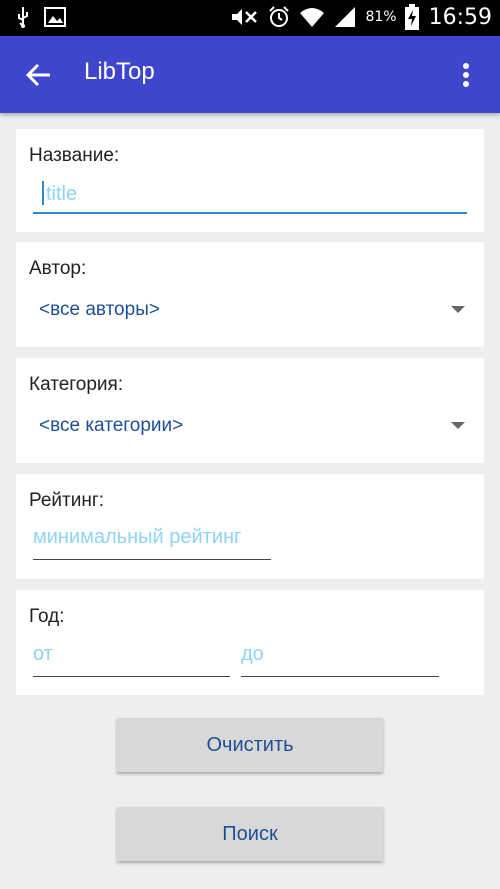  Describe the element at coordinates (458, 425) in the screenshot. I see `category-dropdown-arrow-icon` at that location.